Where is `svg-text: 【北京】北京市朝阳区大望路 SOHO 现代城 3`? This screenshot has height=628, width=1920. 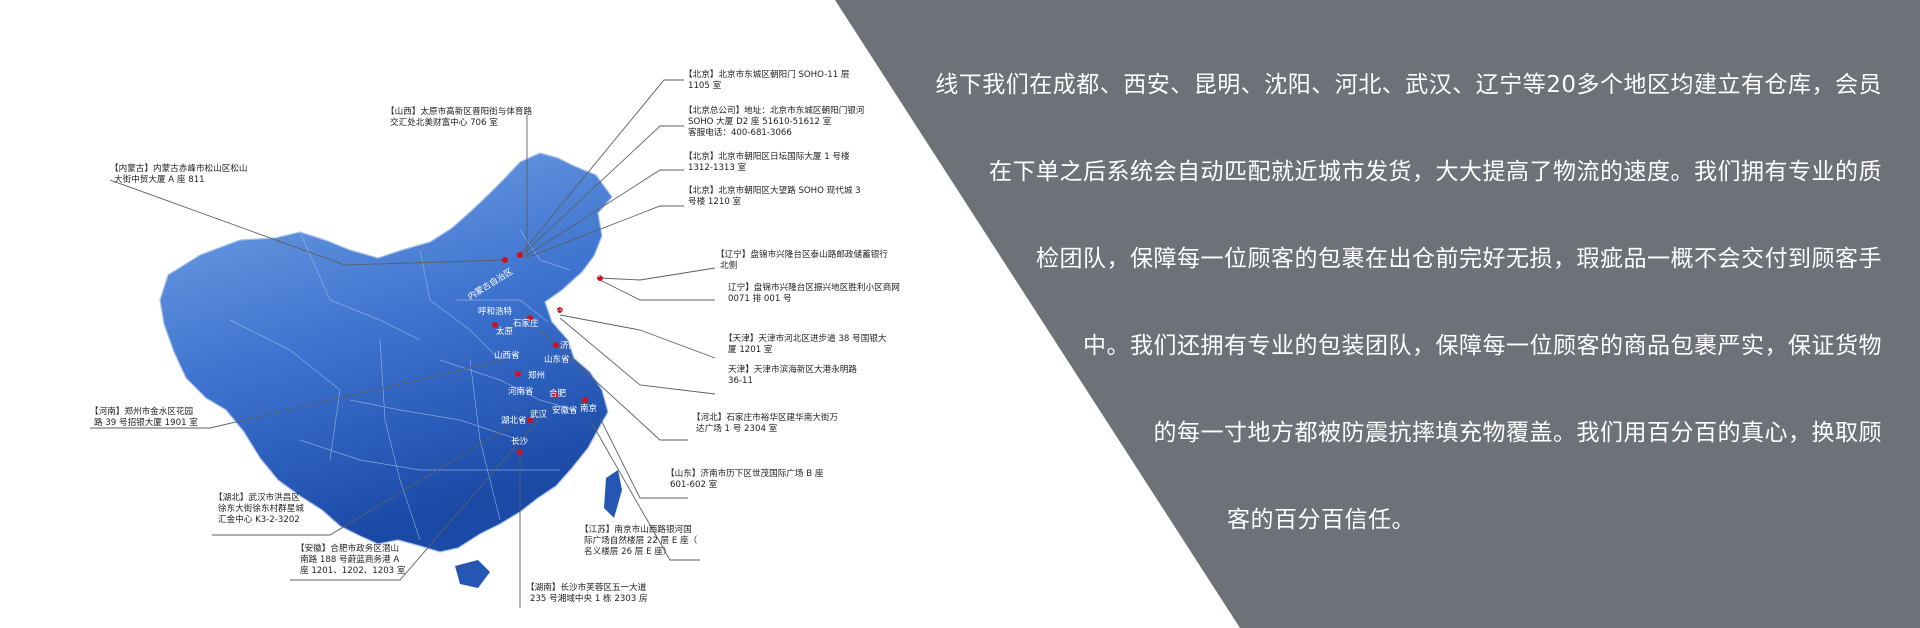 svg-text: 【北京】北京市朝阳区大望路 SOHO 现代城 3 is located at coordinates (772, 190).